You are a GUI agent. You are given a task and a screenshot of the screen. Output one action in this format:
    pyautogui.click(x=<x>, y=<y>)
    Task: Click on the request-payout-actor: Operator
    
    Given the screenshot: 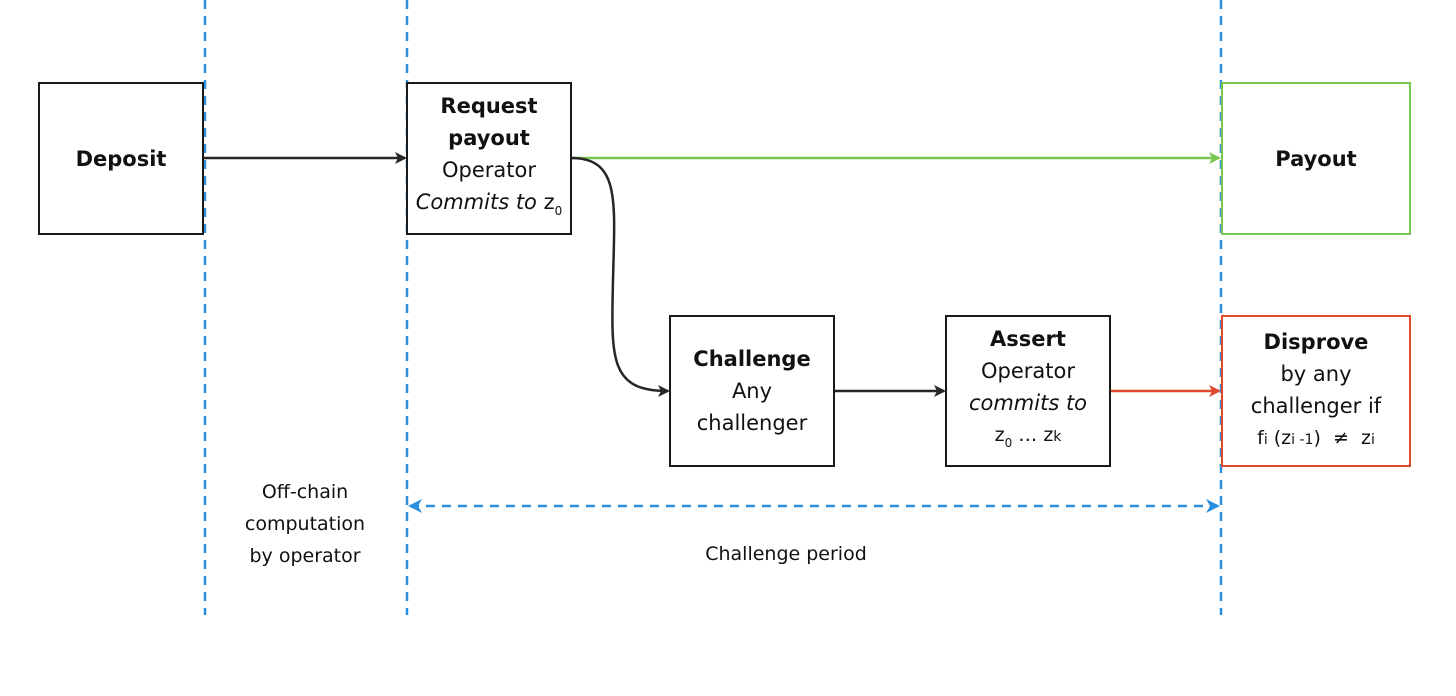 What is the action you would take?
    pyautogui.click(x=489, y=170)
    